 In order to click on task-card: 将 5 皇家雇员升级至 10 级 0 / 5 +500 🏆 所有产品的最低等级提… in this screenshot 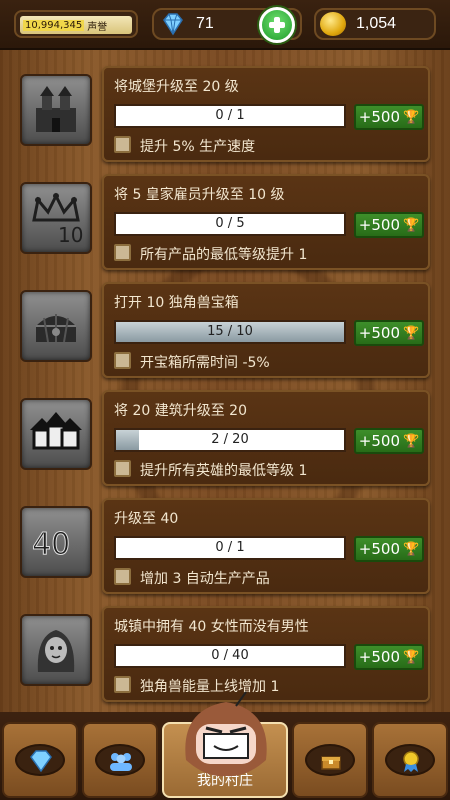, I will do `click(266, 222)`.